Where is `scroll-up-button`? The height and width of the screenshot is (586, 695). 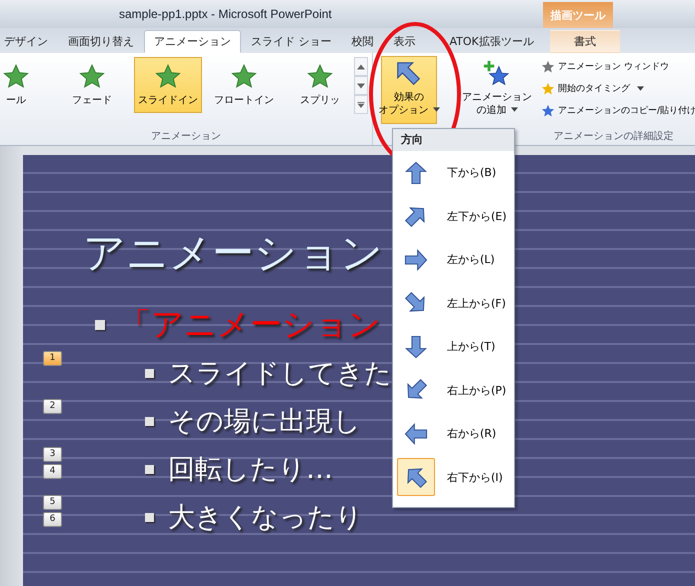 scroll-up-button is located at coordinates (361, 66).